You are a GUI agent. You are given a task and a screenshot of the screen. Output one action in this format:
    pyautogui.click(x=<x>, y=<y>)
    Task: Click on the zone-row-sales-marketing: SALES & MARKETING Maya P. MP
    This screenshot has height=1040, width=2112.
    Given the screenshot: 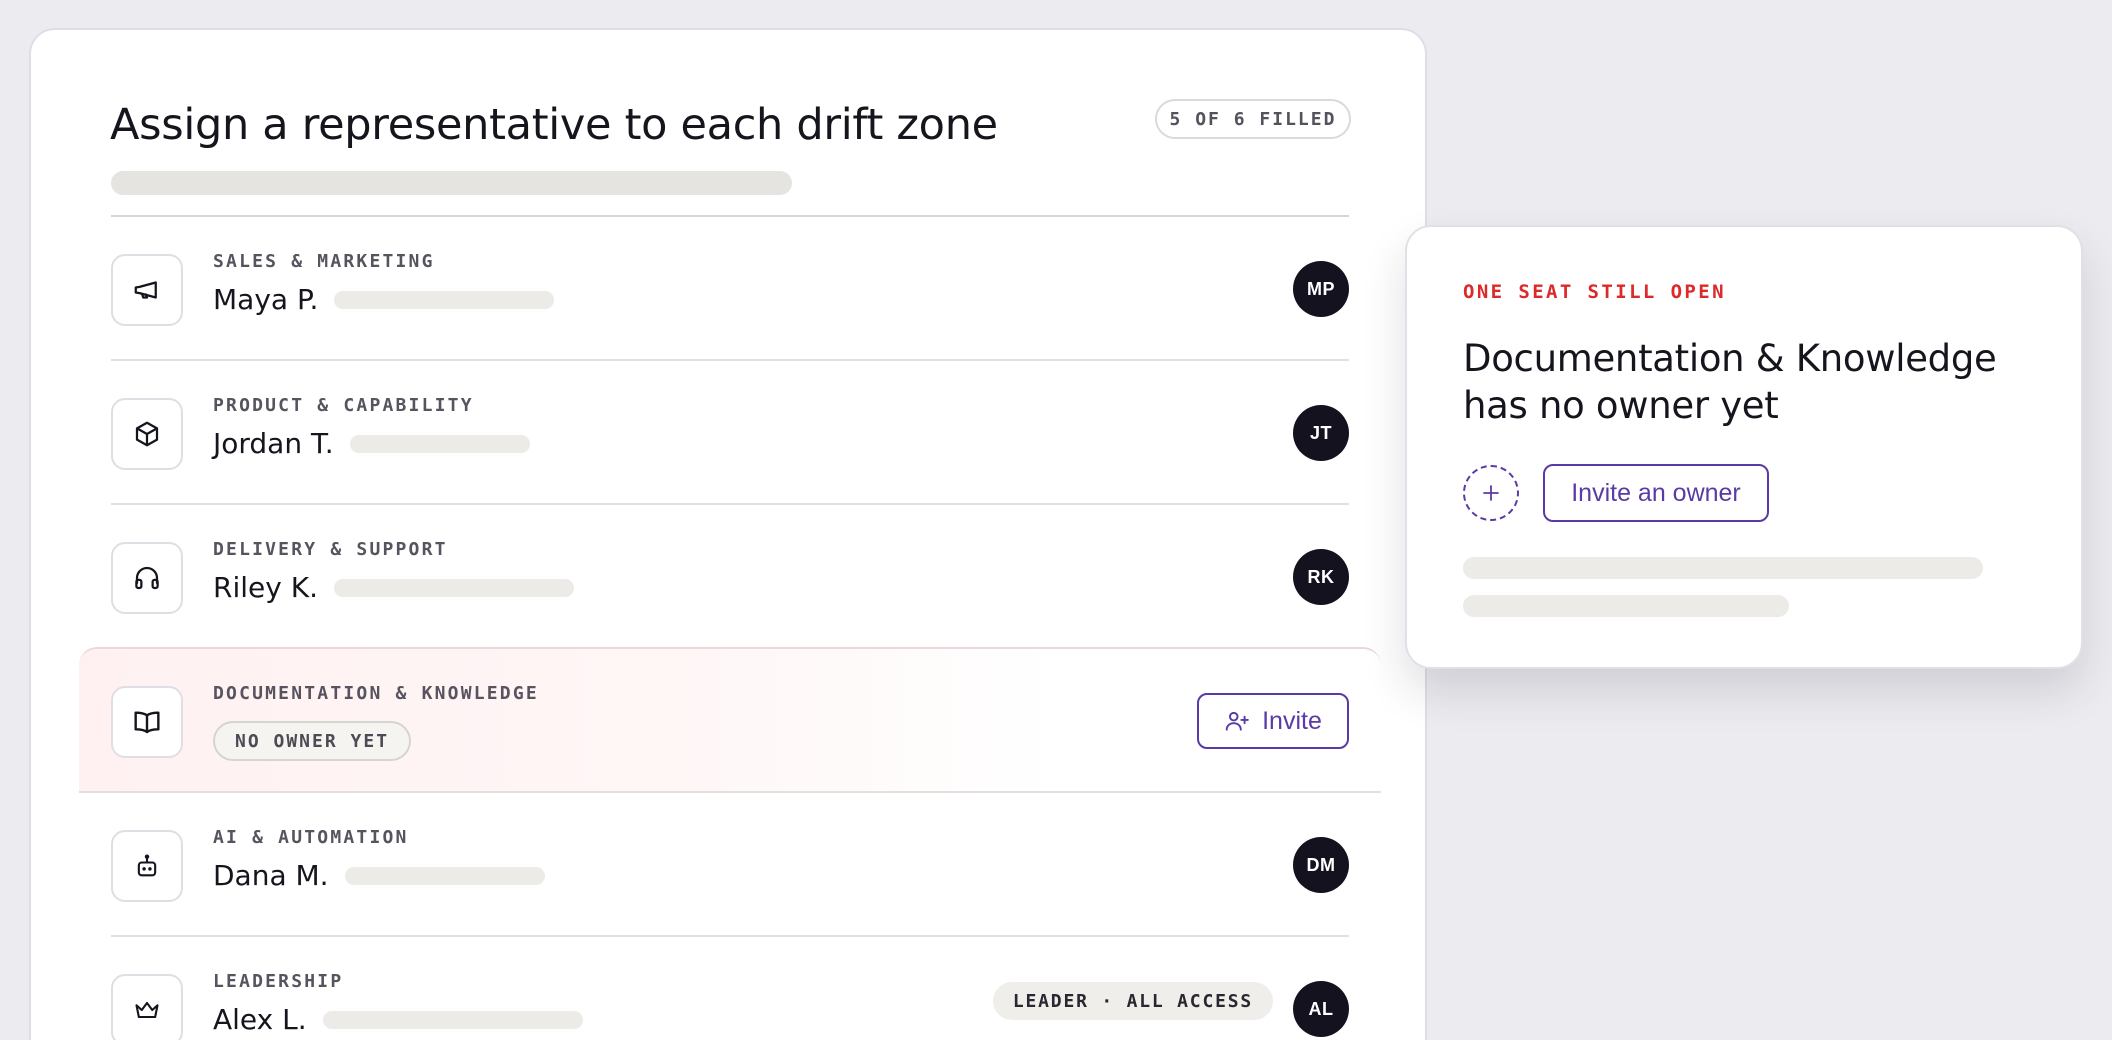 What is the action you would take?
    pyautogui.click(x=730, y=289)
    